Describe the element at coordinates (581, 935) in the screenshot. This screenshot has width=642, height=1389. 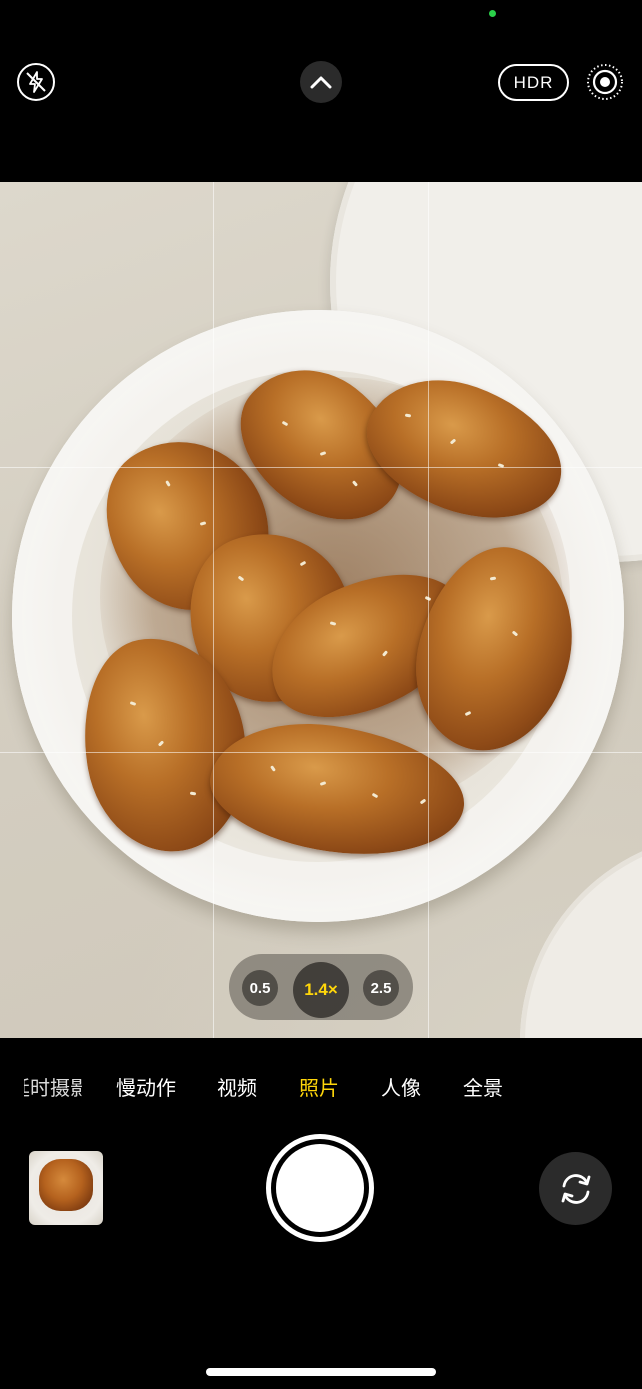
I see `background-plate` at that location.